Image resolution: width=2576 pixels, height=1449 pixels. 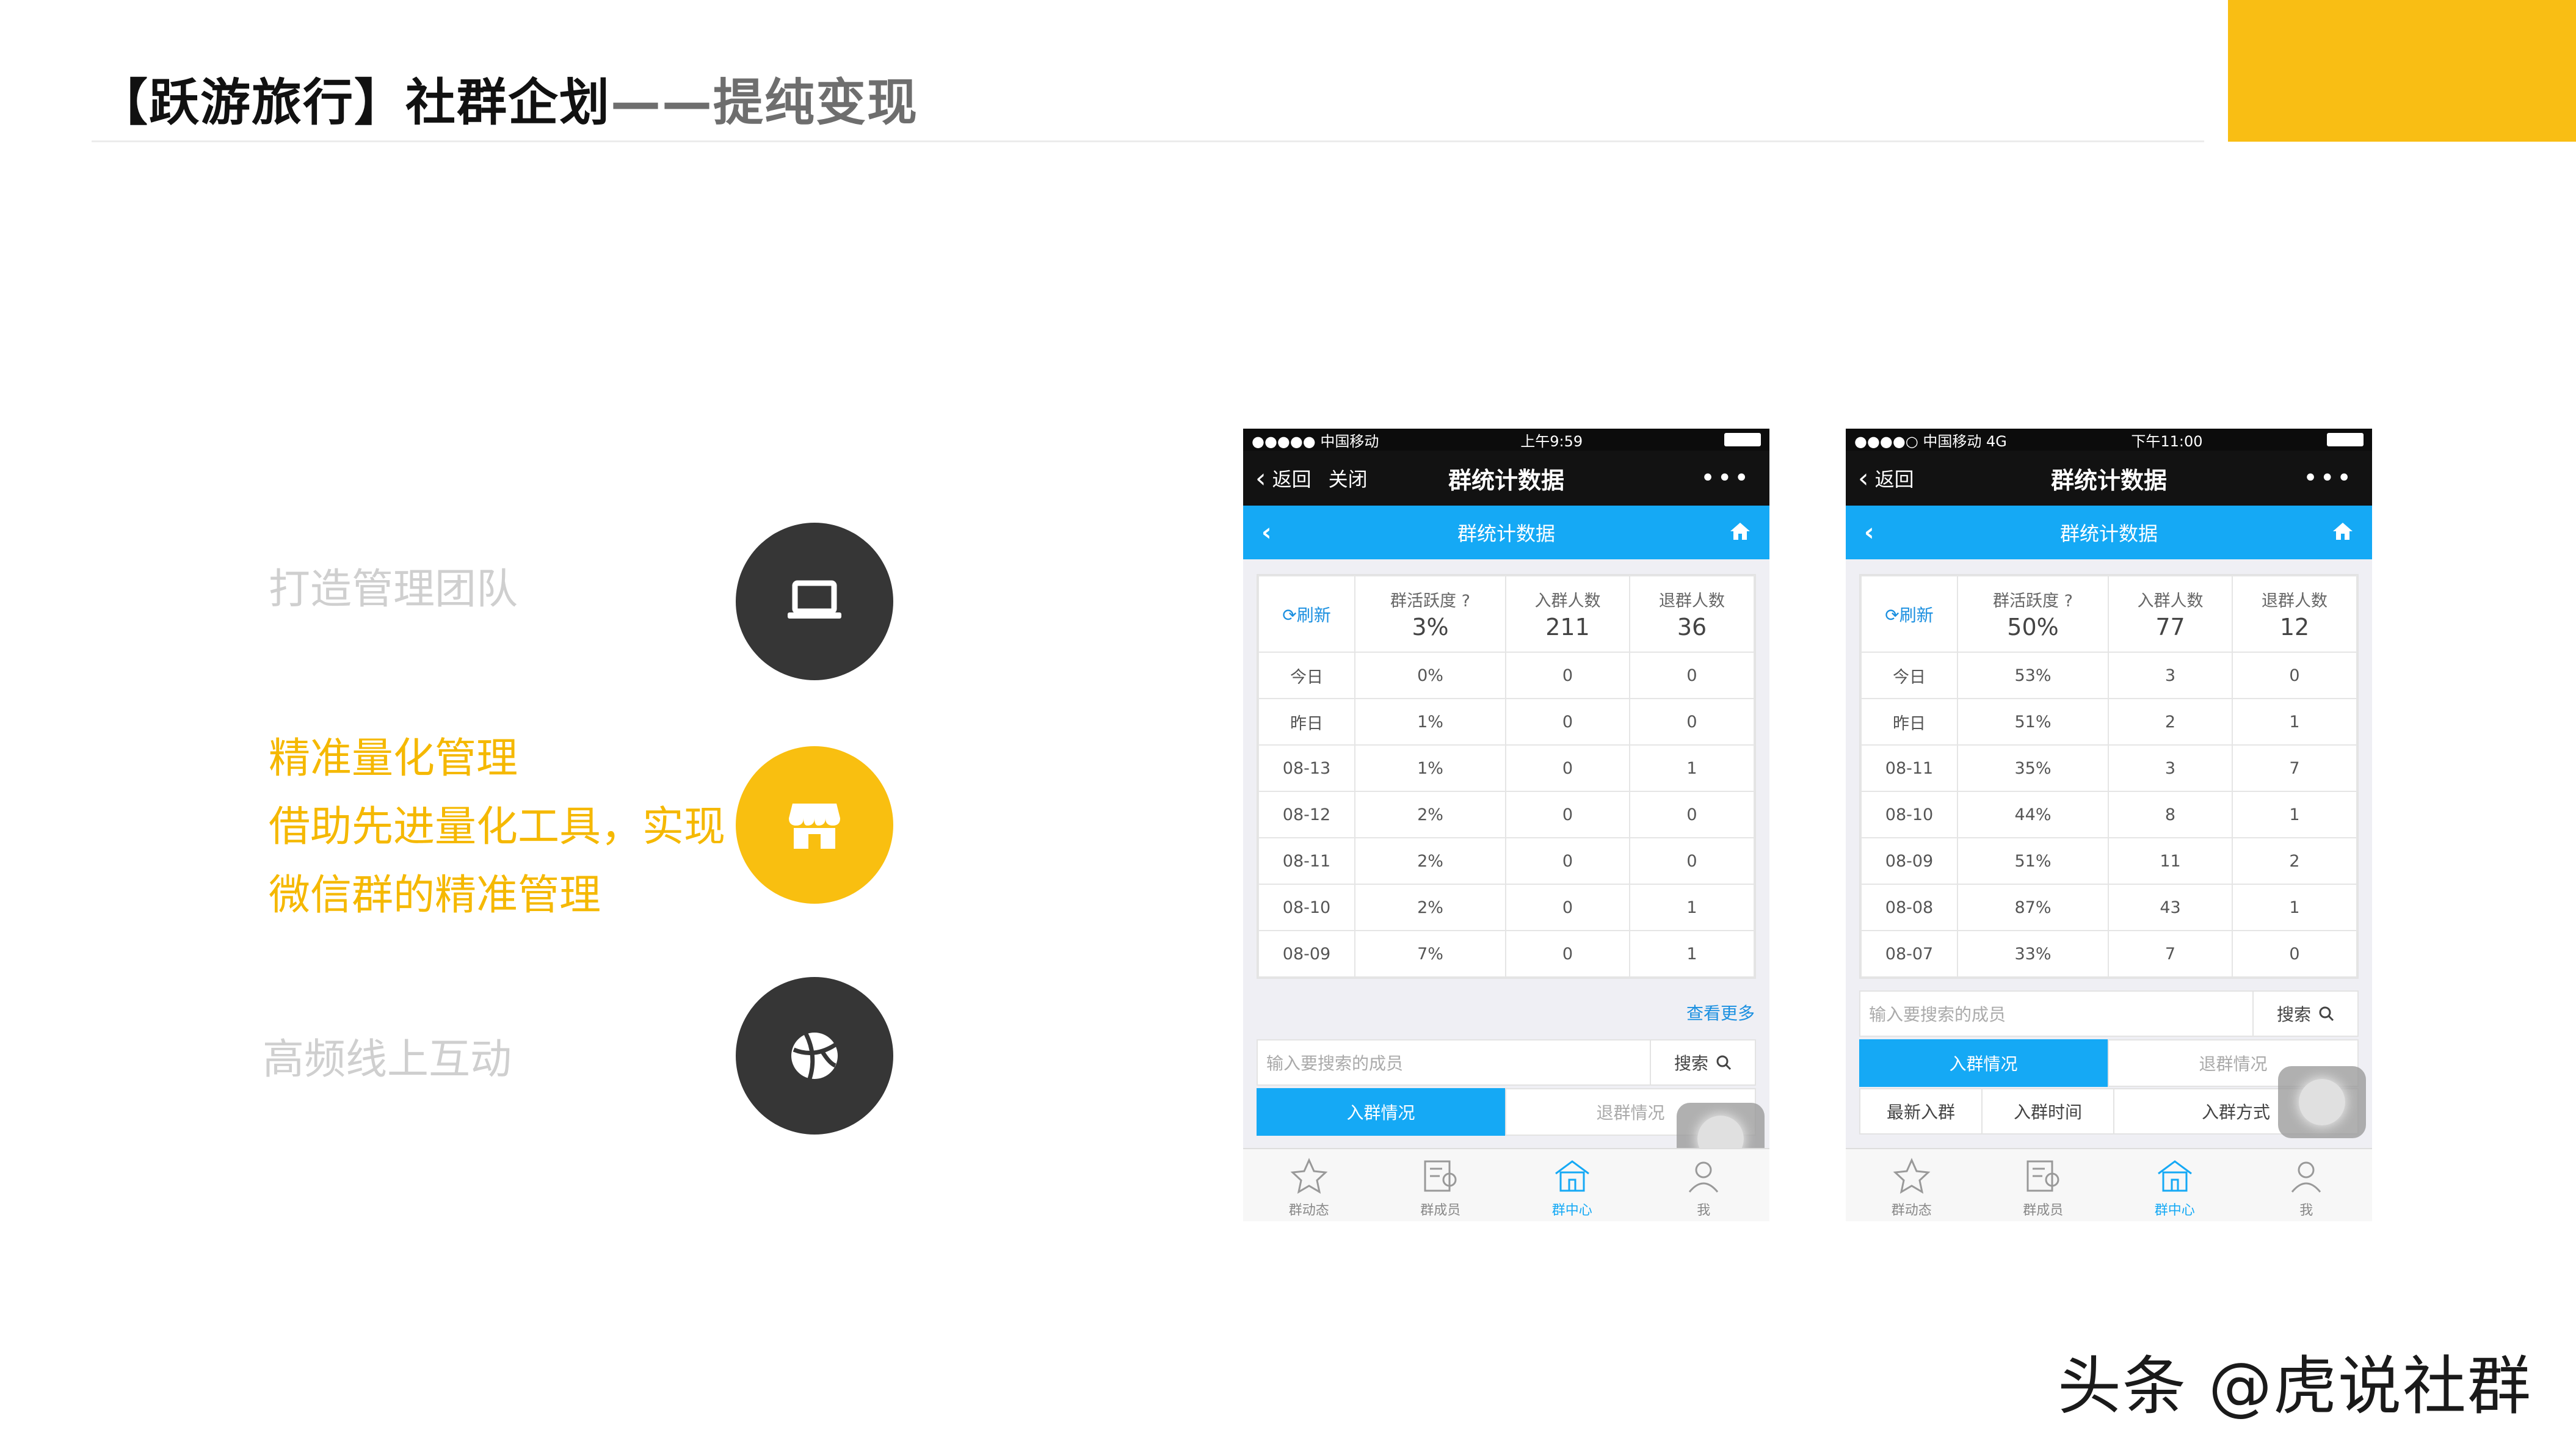 I want to click on bottom-tab-bar: 群动态 群成员 群中心 我, so click(x=2109, y=1184).